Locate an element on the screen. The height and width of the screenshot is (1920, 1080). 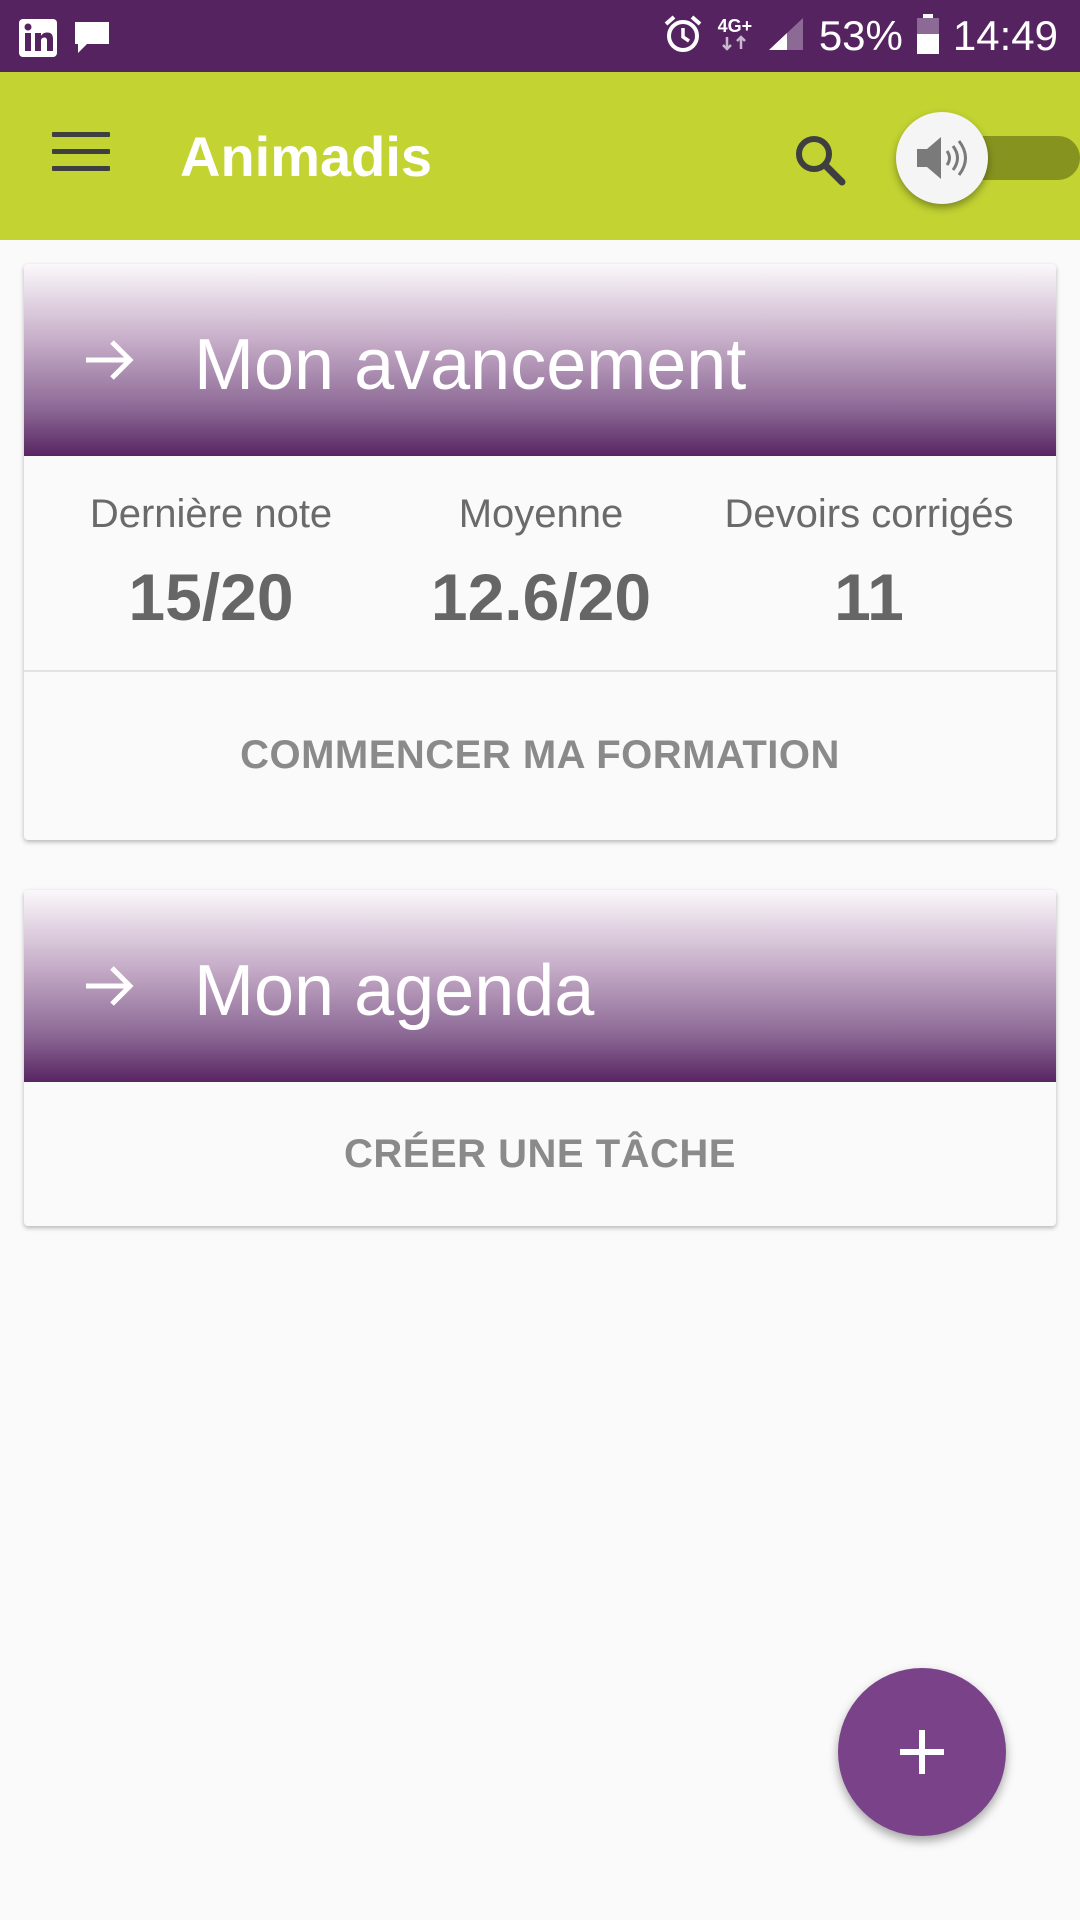
message-icon is located at coordinates (92, 40).